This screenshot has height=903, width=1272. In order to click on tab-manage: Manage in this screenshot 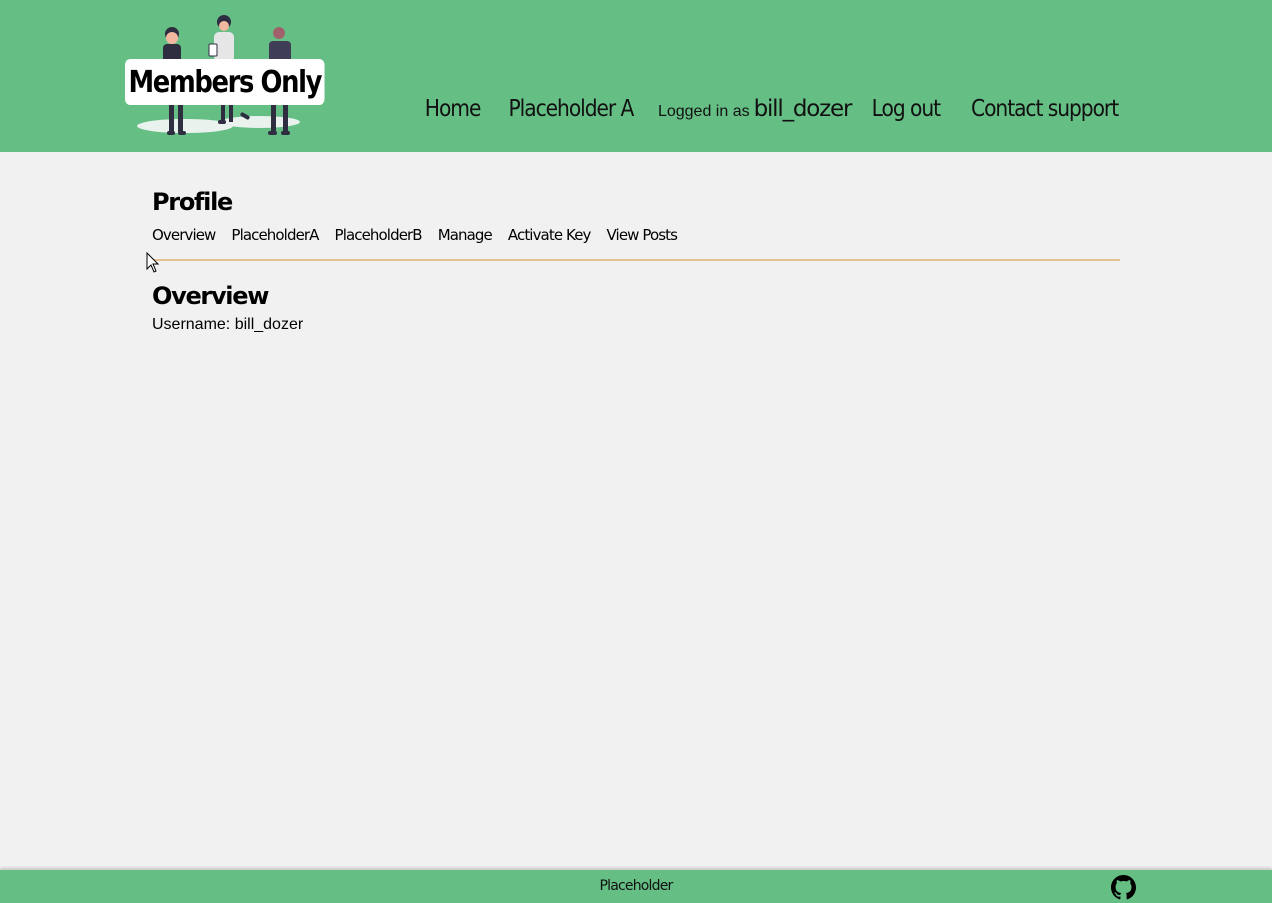, I will do `click(465, 235)`.